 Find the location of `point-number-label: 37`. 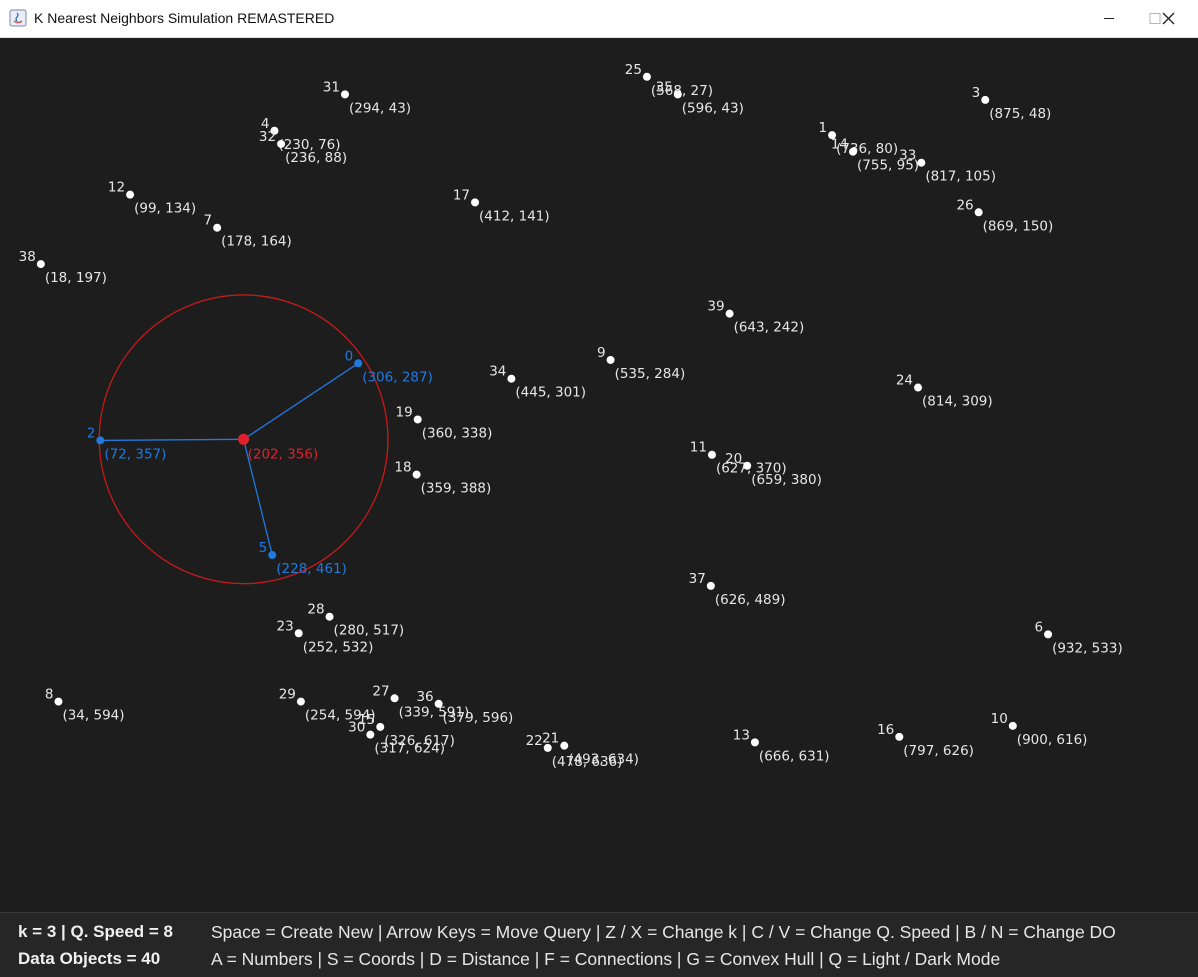

point-number-label: 37 is located at coordinates (697, 579).